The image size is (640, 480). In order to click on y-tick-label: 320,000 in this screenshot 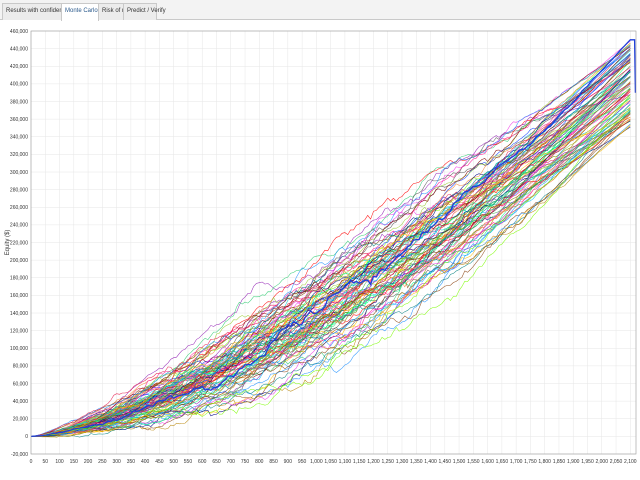, I will do `click(19, 155)`.